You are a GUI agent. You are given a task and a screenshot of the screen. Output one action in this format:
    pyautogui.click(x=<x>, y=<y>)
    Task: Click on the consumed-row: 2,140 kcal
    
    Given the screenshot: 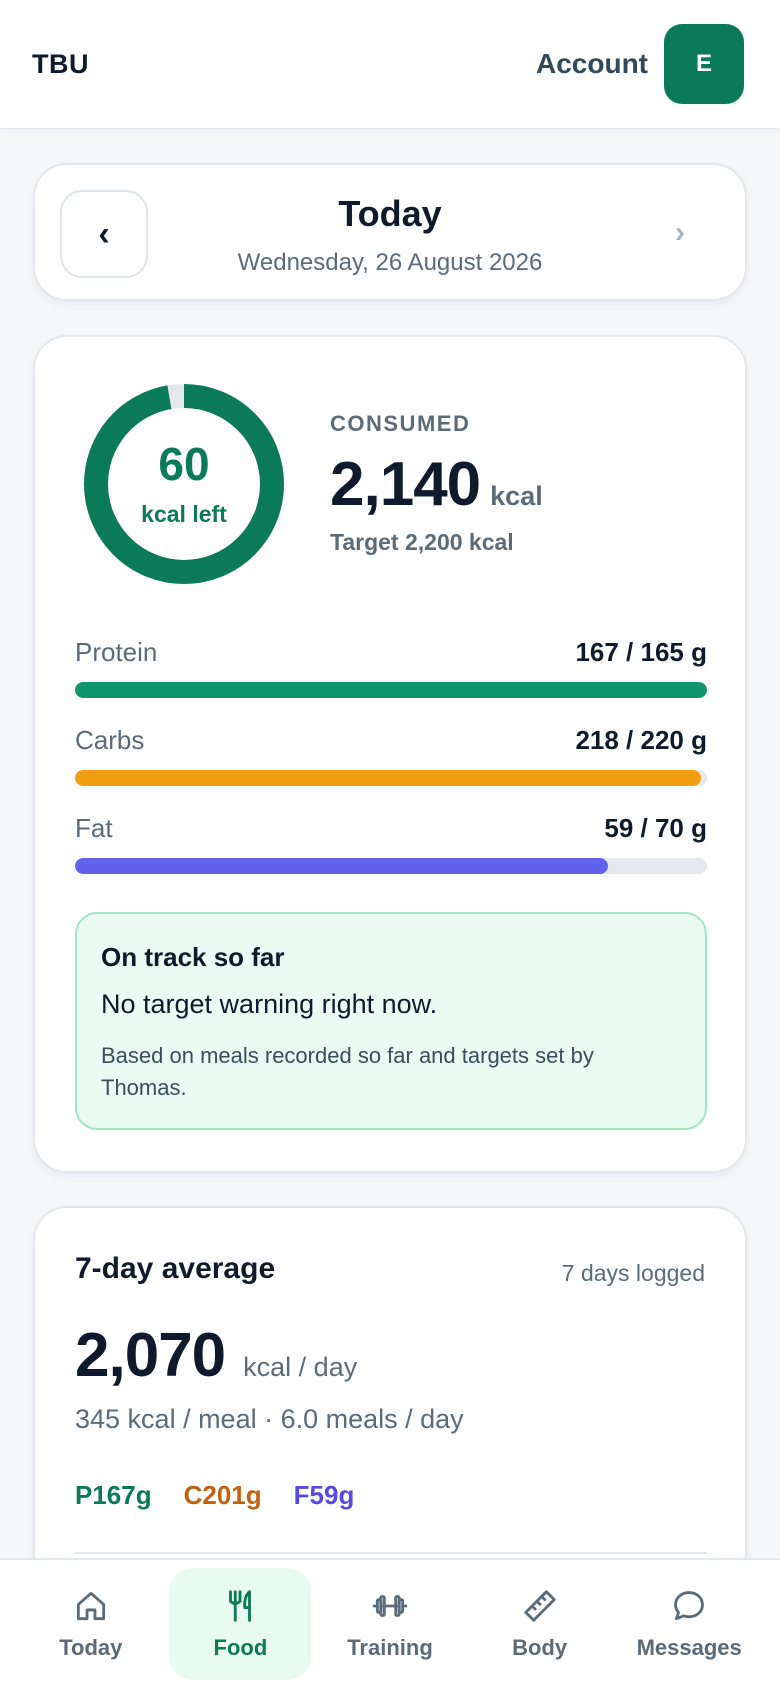 What is the action you would take?
    pyautogui.click(x=436, y=484)
    